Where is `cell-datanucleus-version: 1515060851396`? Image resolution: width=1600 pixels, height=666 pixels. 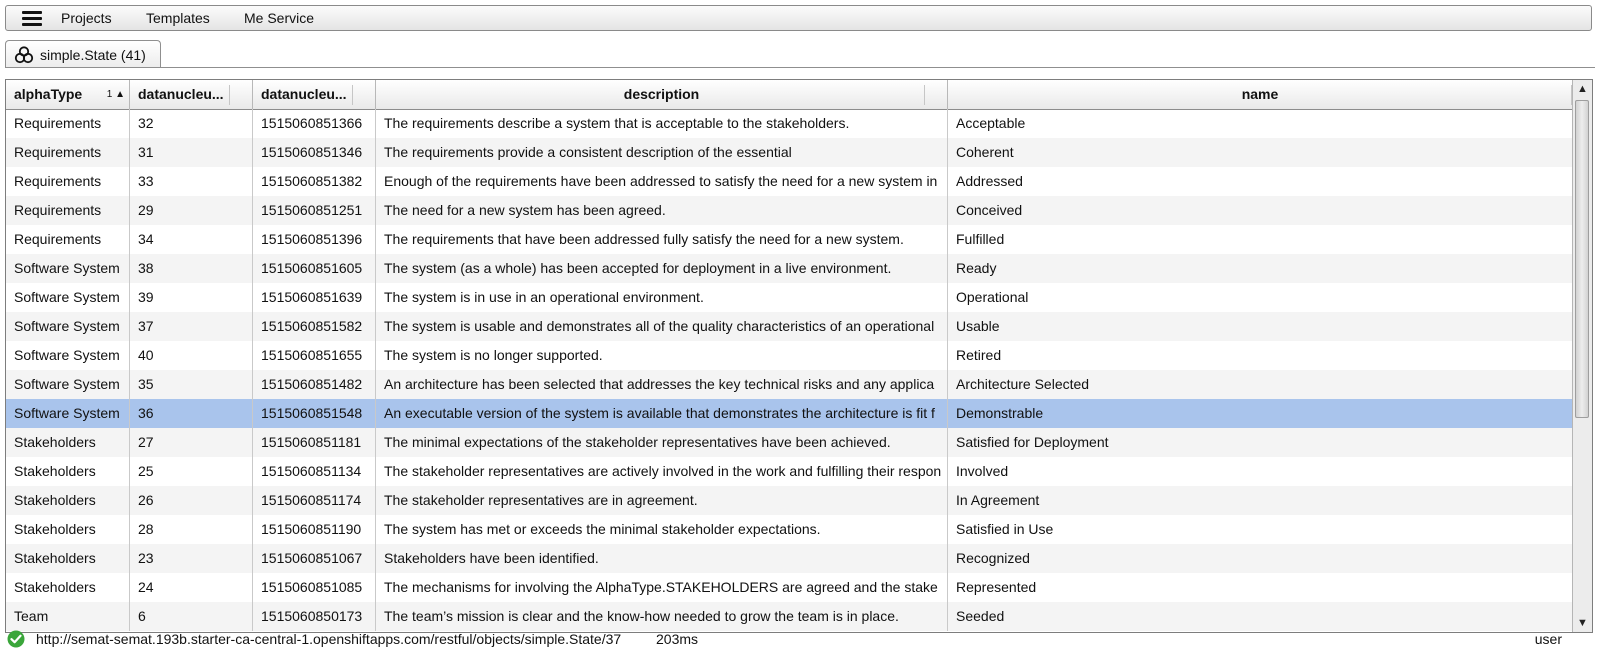 cell-datanucleus-version: 1515060851396 is located at coordinates (314, 239).